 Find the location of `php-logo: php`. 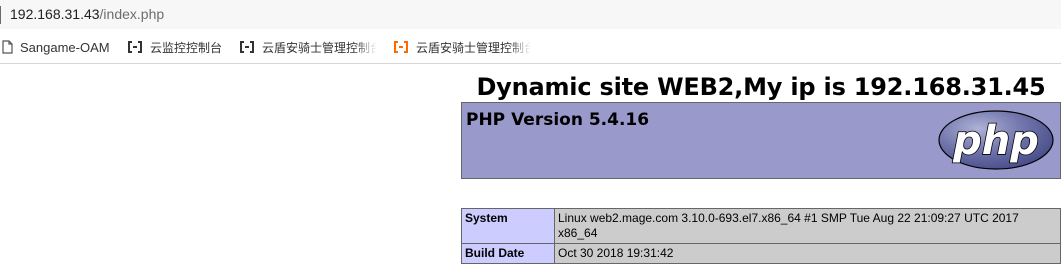

php-logo: php is located at coordinates (996, 142).